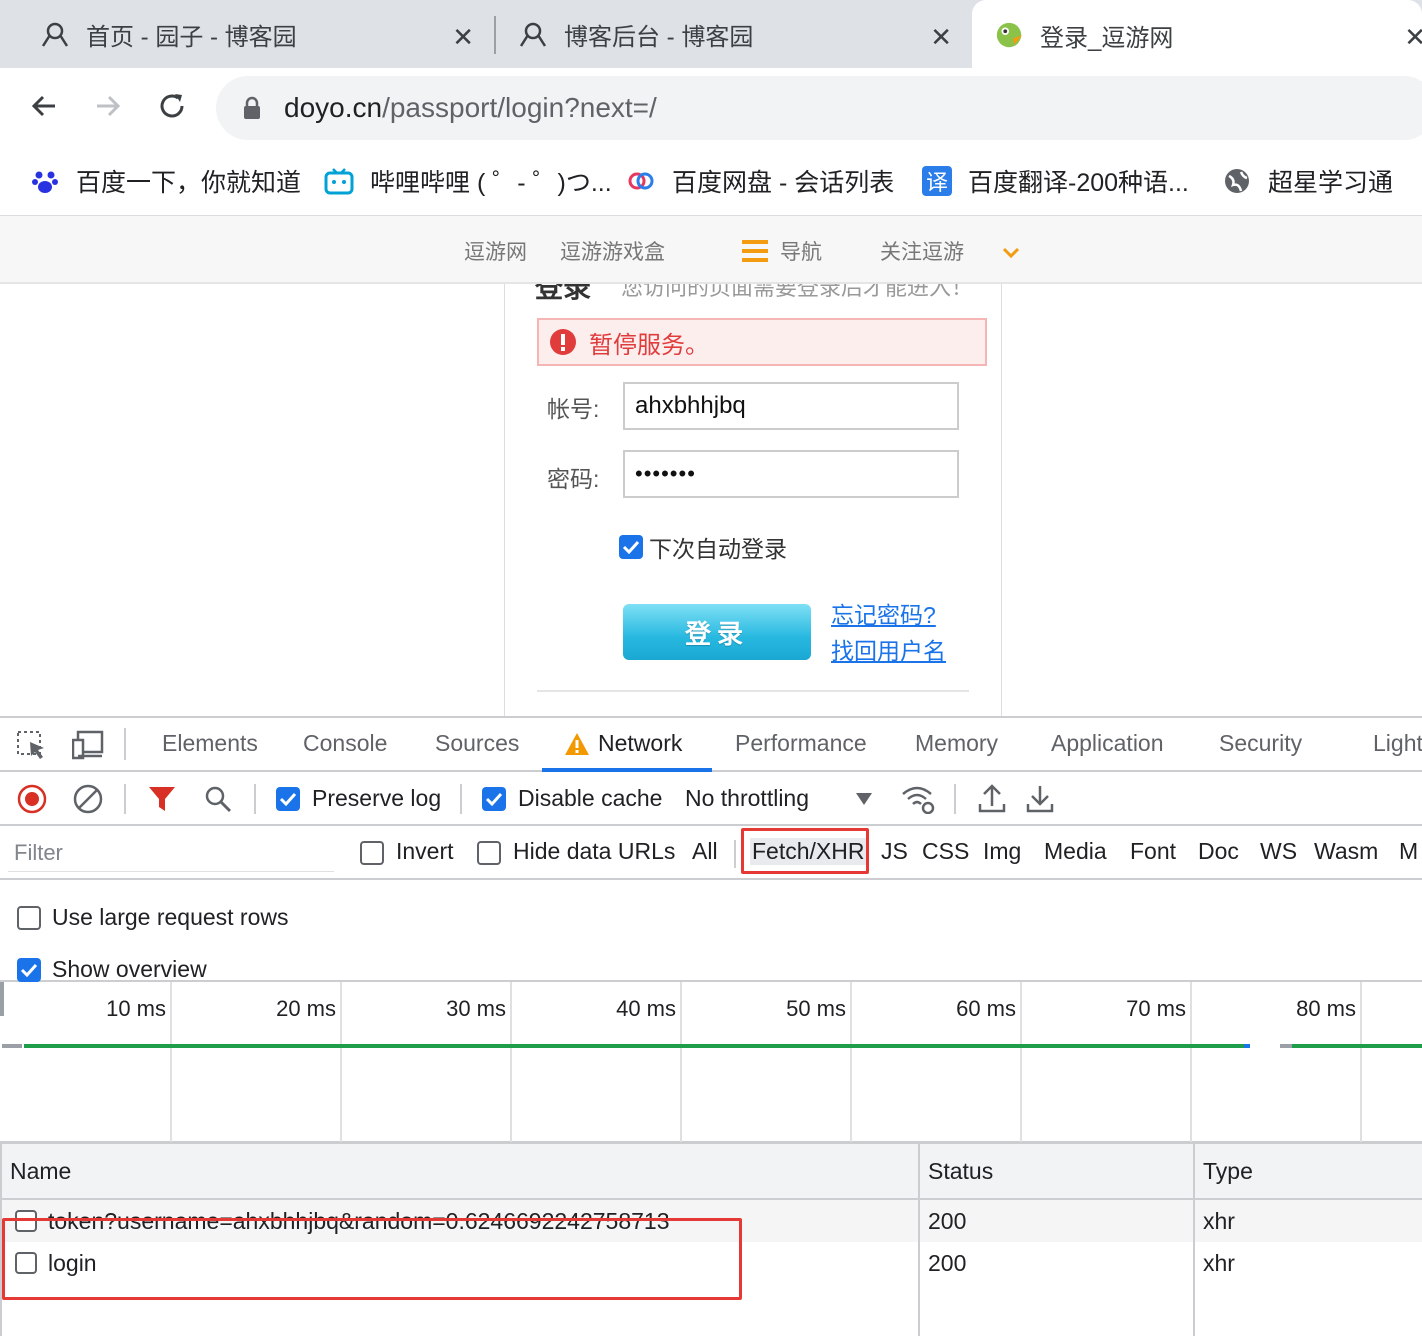  I want to click on bookmark-baidu: 百度一下，你就知道, so click(165, 181).